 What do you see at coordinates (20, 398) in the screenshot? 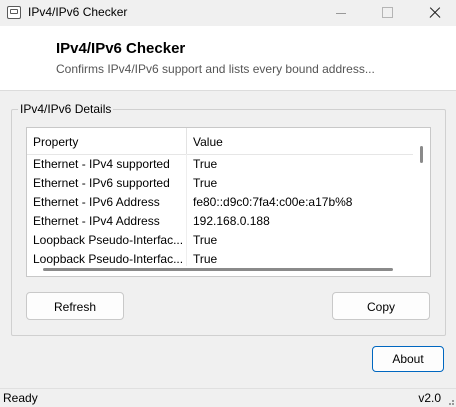
I see `status-text: Ready` at bounding box center [20, 398].